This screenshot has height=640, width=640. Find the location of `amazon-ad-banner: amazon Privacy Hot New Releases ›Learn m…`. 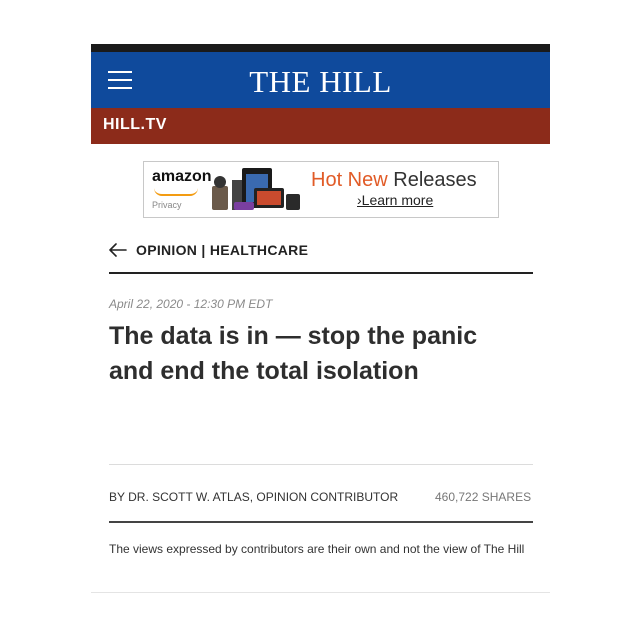

amazon-ad-banner: amazon Privacy Hot New Releases ›Learn m… is located at coordinates (321, 189).